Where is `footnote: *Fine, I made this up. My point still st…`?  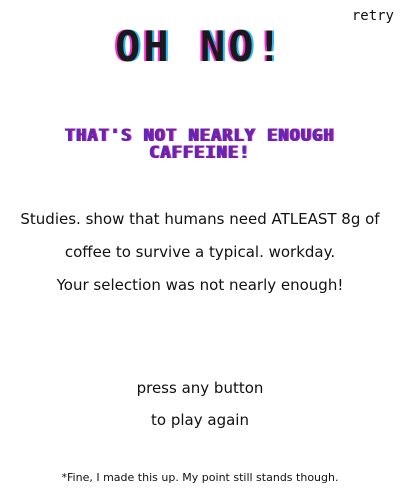
footnote: *Fine, I made this up. My point still st… is located at coordinates (200, 477).